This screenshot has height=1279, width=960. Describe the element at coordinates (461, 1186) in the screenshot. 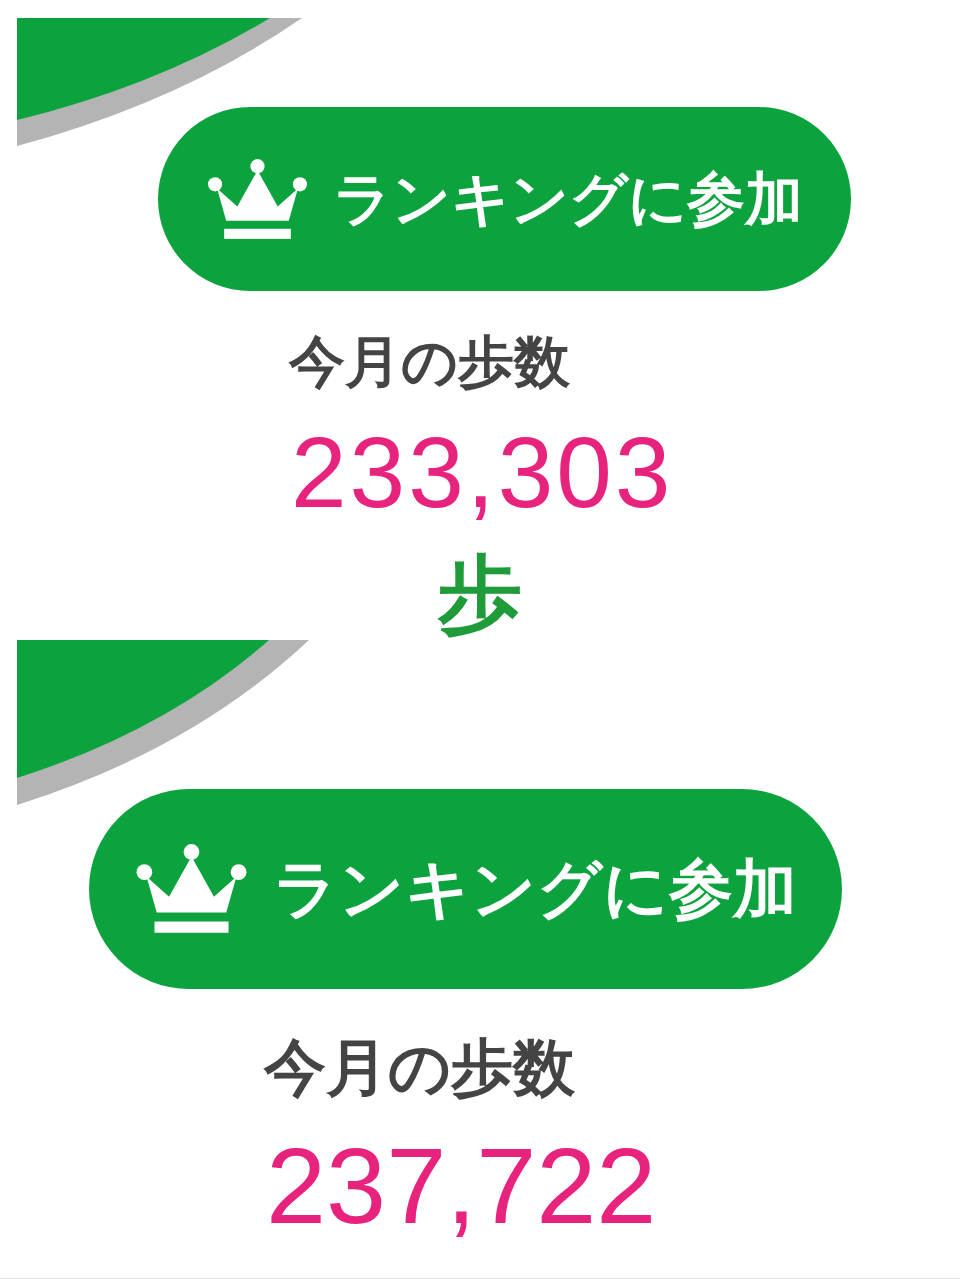

I see `step-count: 237,722` at that location.